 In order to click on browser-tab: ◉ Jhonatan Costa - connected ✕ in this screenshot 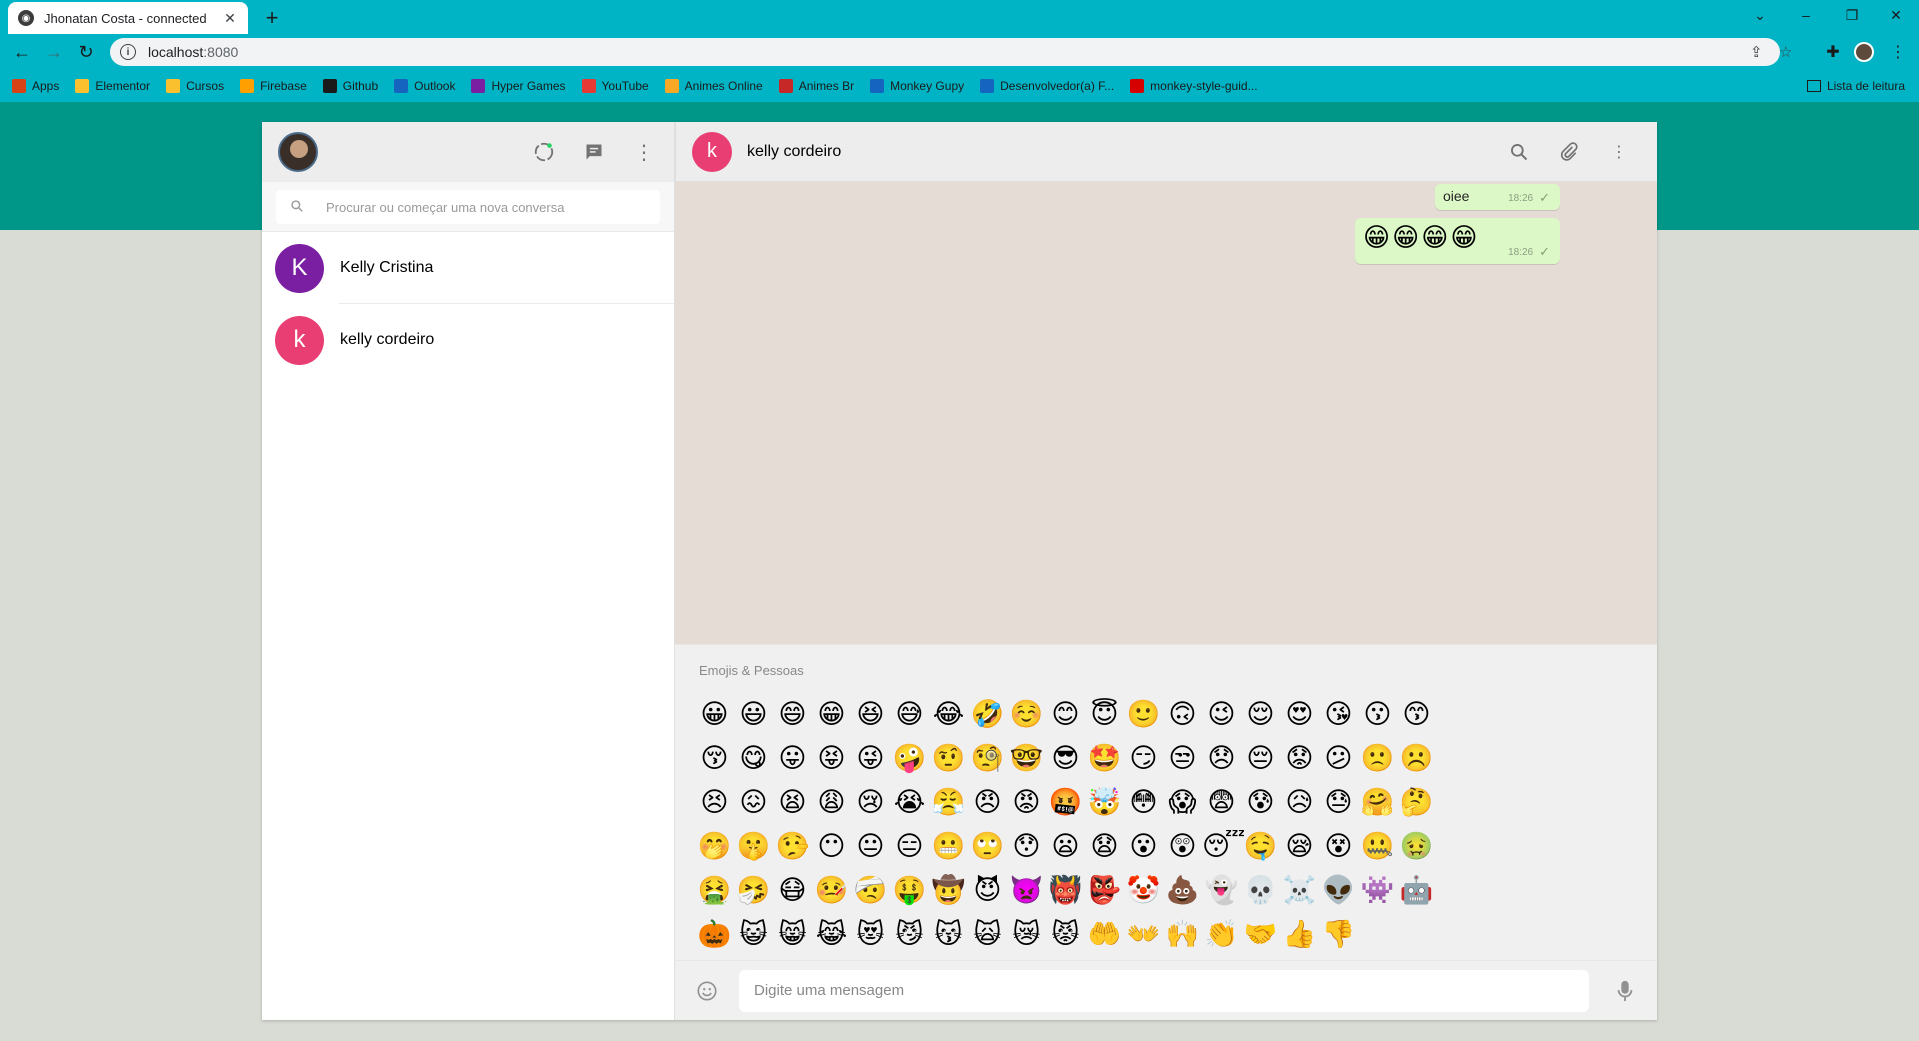, I will do `click(128, 18)`.